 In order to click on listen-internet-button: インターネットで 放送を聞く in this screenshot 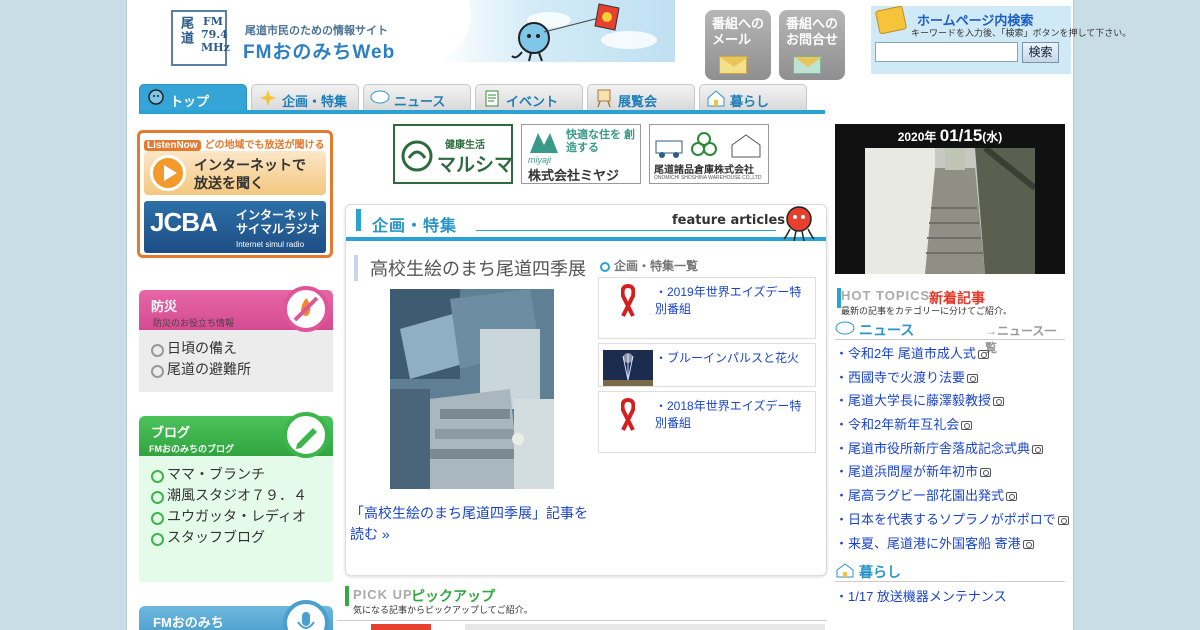, I will do `click(235, 173)`.